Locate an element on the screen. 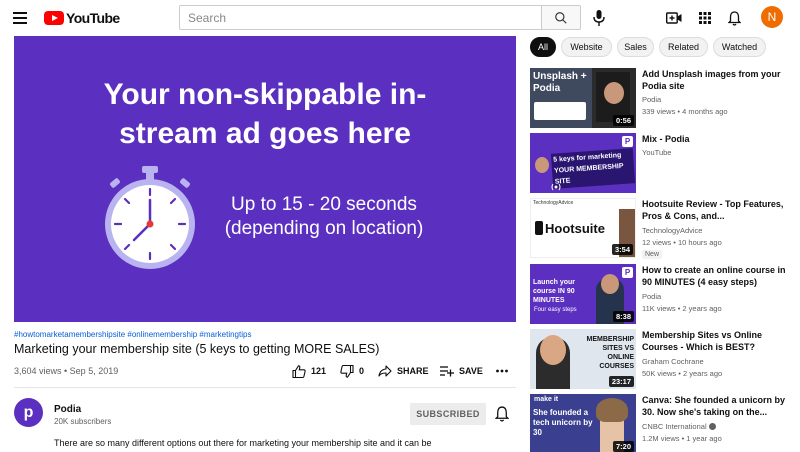  recommendation-channel: TechnologyAdvice is located at coordinates (672, 230).